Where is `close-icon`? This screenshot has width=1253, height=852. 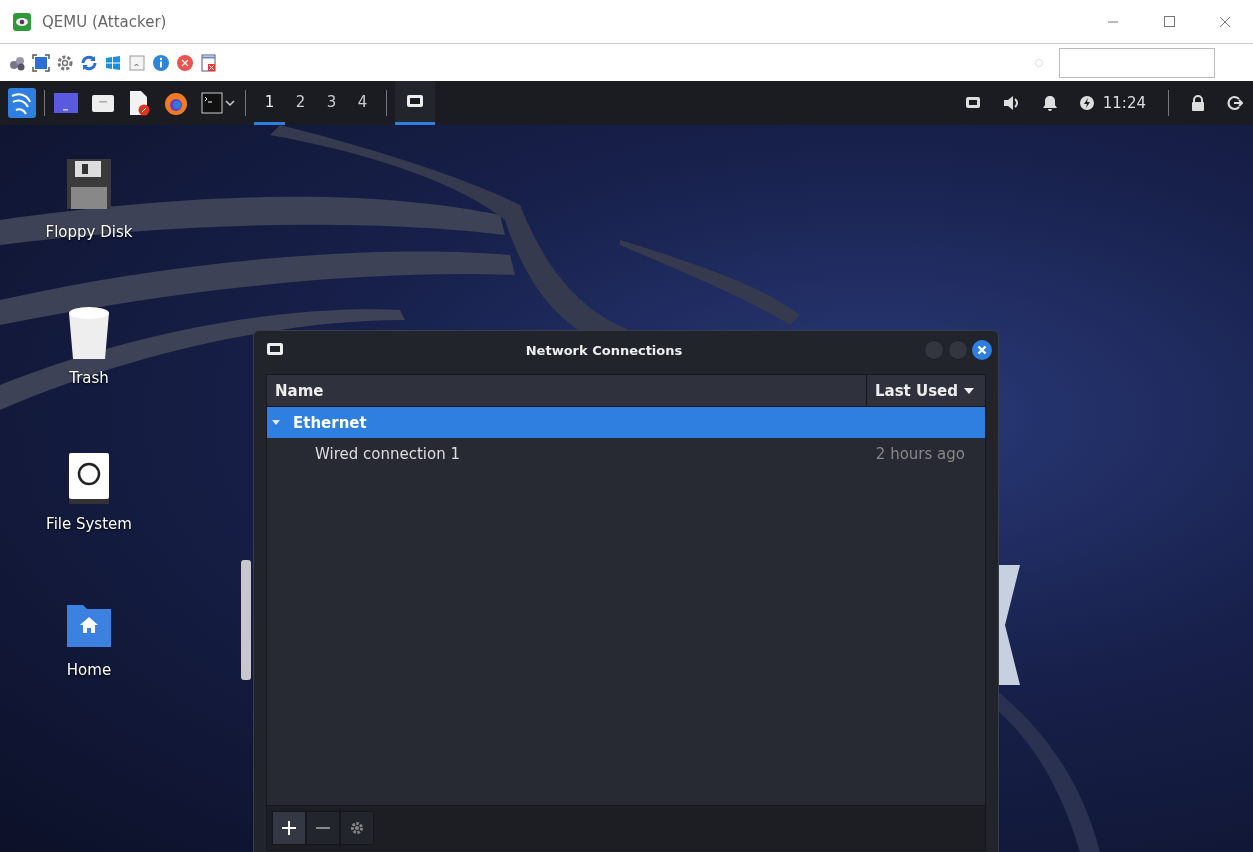 close-icon is located at coordinates (1225, 21).